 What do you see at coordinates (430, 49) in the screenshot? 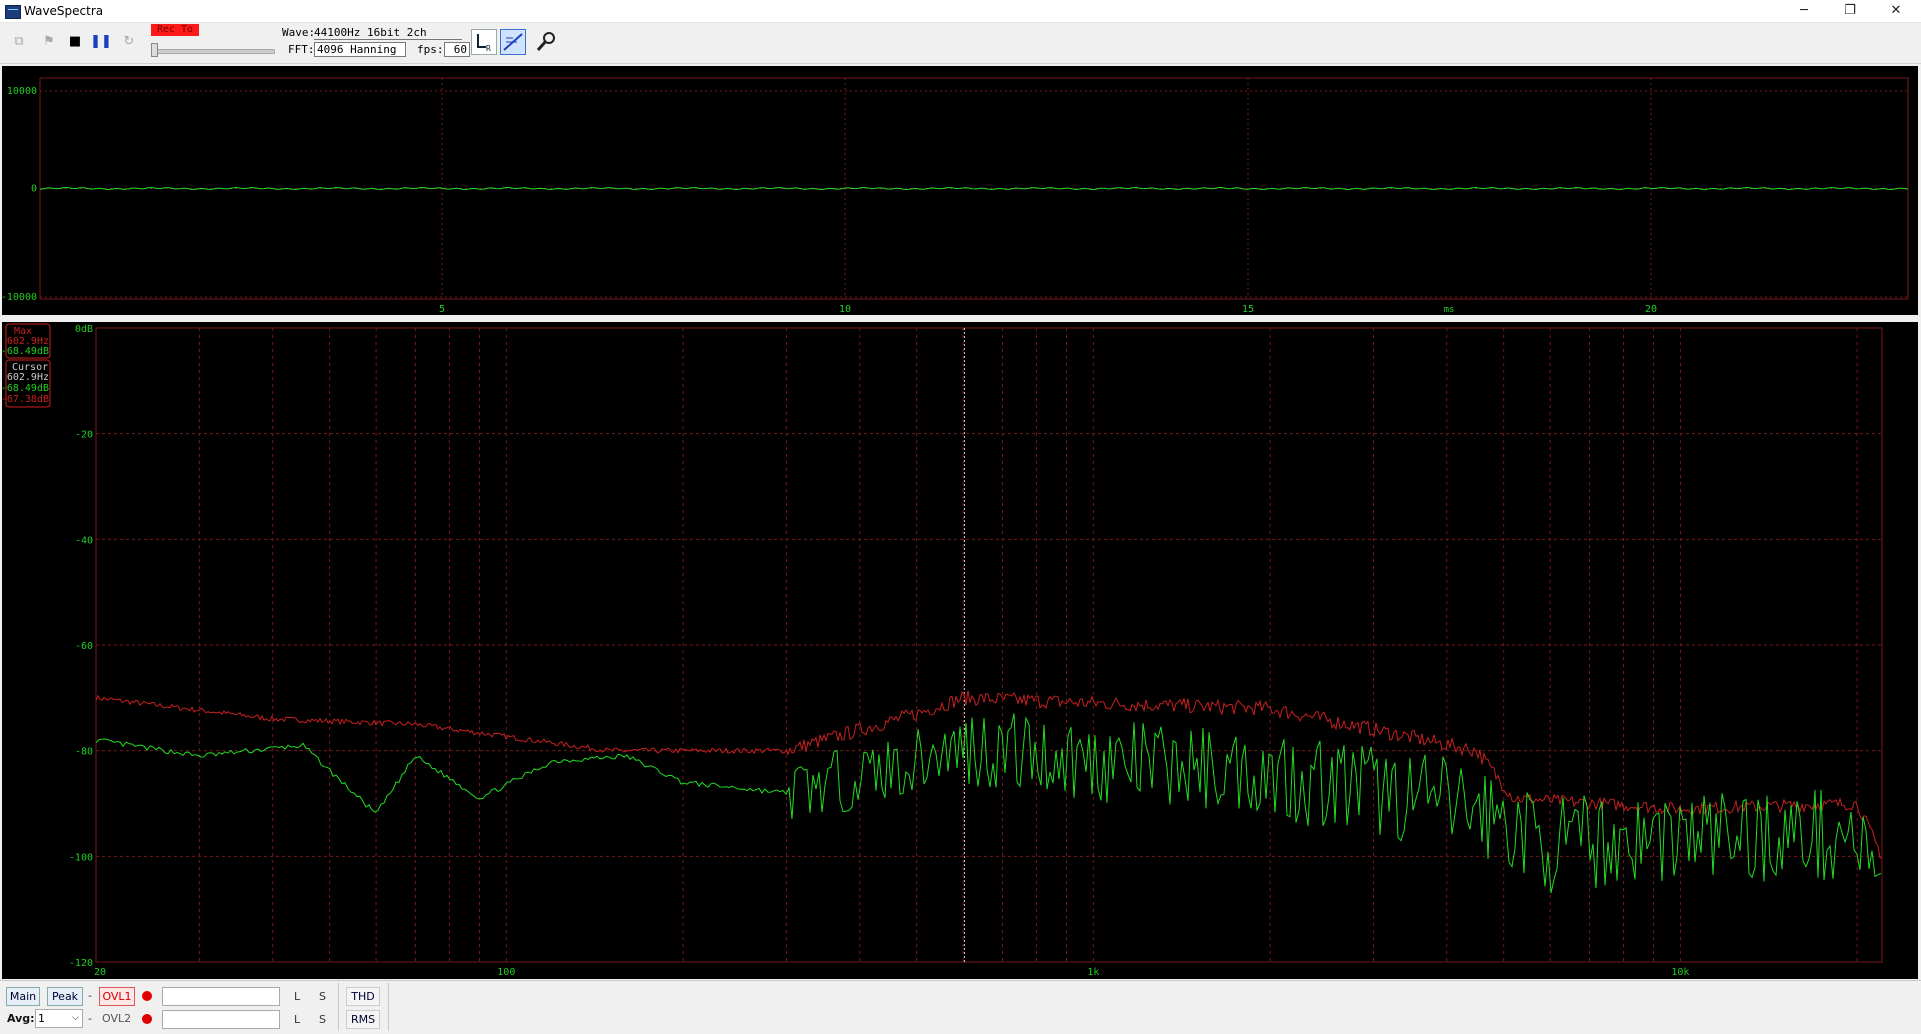
I see `fps-label: fps:` at bounding box center [430, 49].